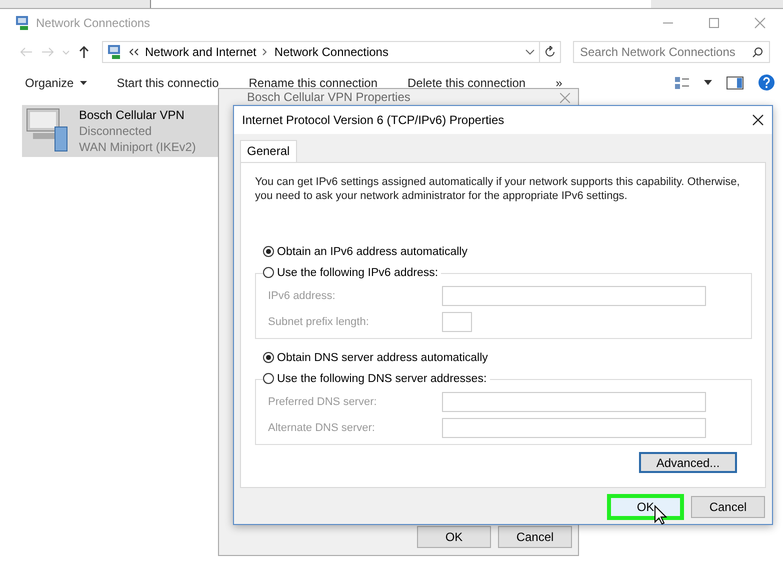 The height and width of the screenshot is (568, 783). I want to click on command-button: Start this connectio, so click(167, 83).